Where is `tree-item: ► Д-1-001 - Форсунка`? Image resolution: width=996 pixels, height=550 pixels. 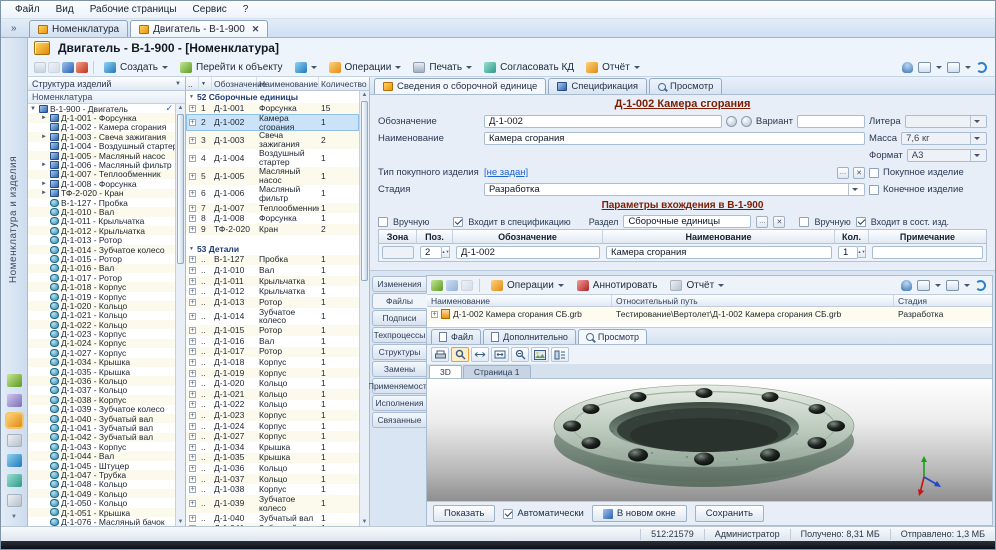 tree-item: ► Д-1-001 - Форсунка is located at coordinates (101, 118).